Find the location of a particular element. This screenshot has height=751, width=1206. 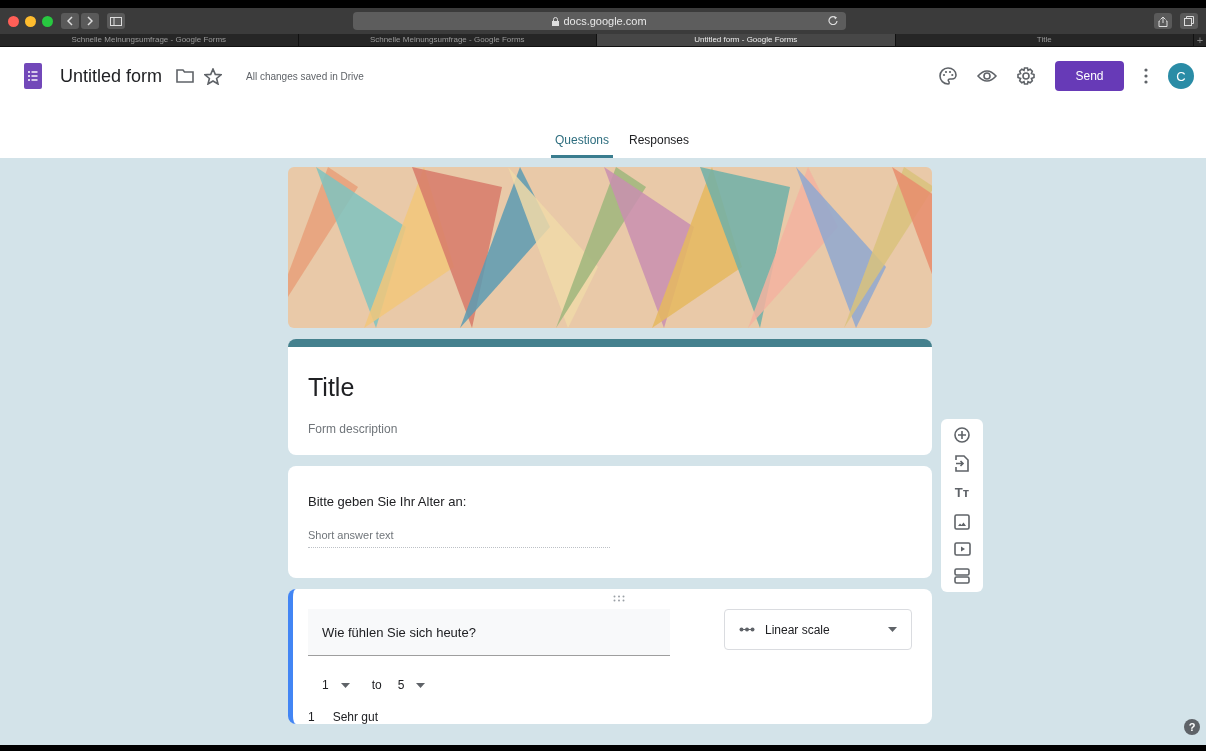

address-bar: docs.google.com is located at coordinates (599, 21).